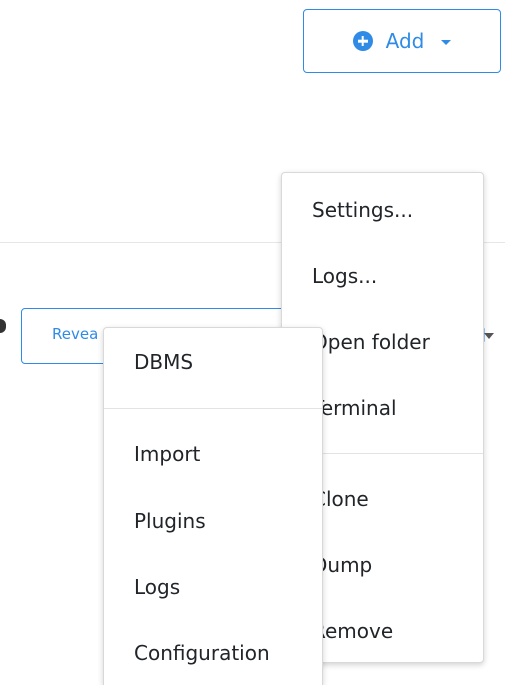  Describe the element at coordinates (446, 42) in the screenshot. I see `chevron-down-icon` at that location.